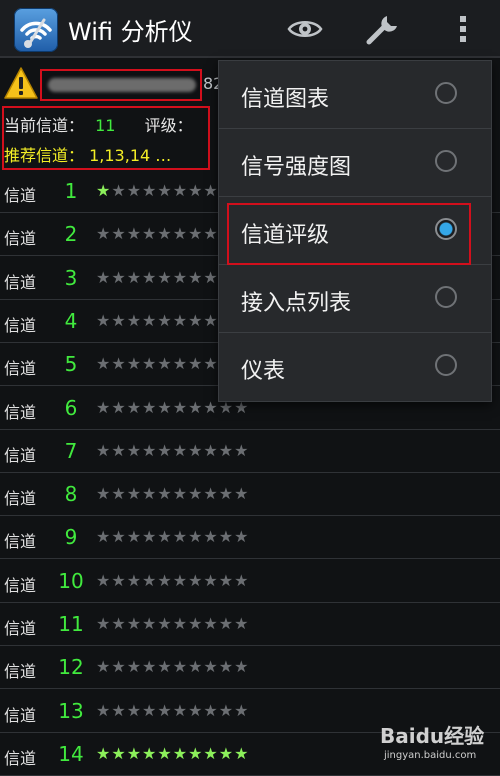  I want to click on menu-item-channel-graph: 信道图表, so click(355, 95).